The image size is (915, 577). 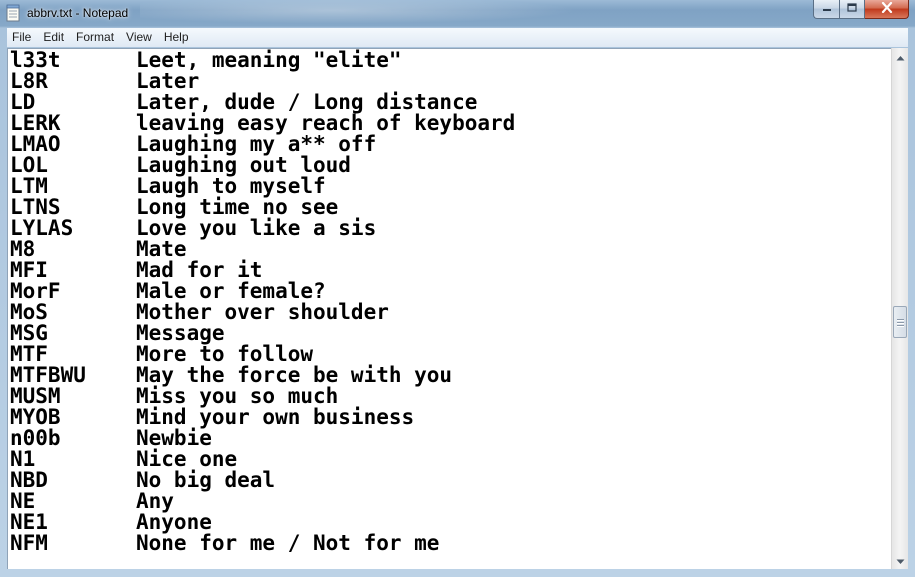 I want to click on abbreviation: MFI, so click(x=29, y=270).